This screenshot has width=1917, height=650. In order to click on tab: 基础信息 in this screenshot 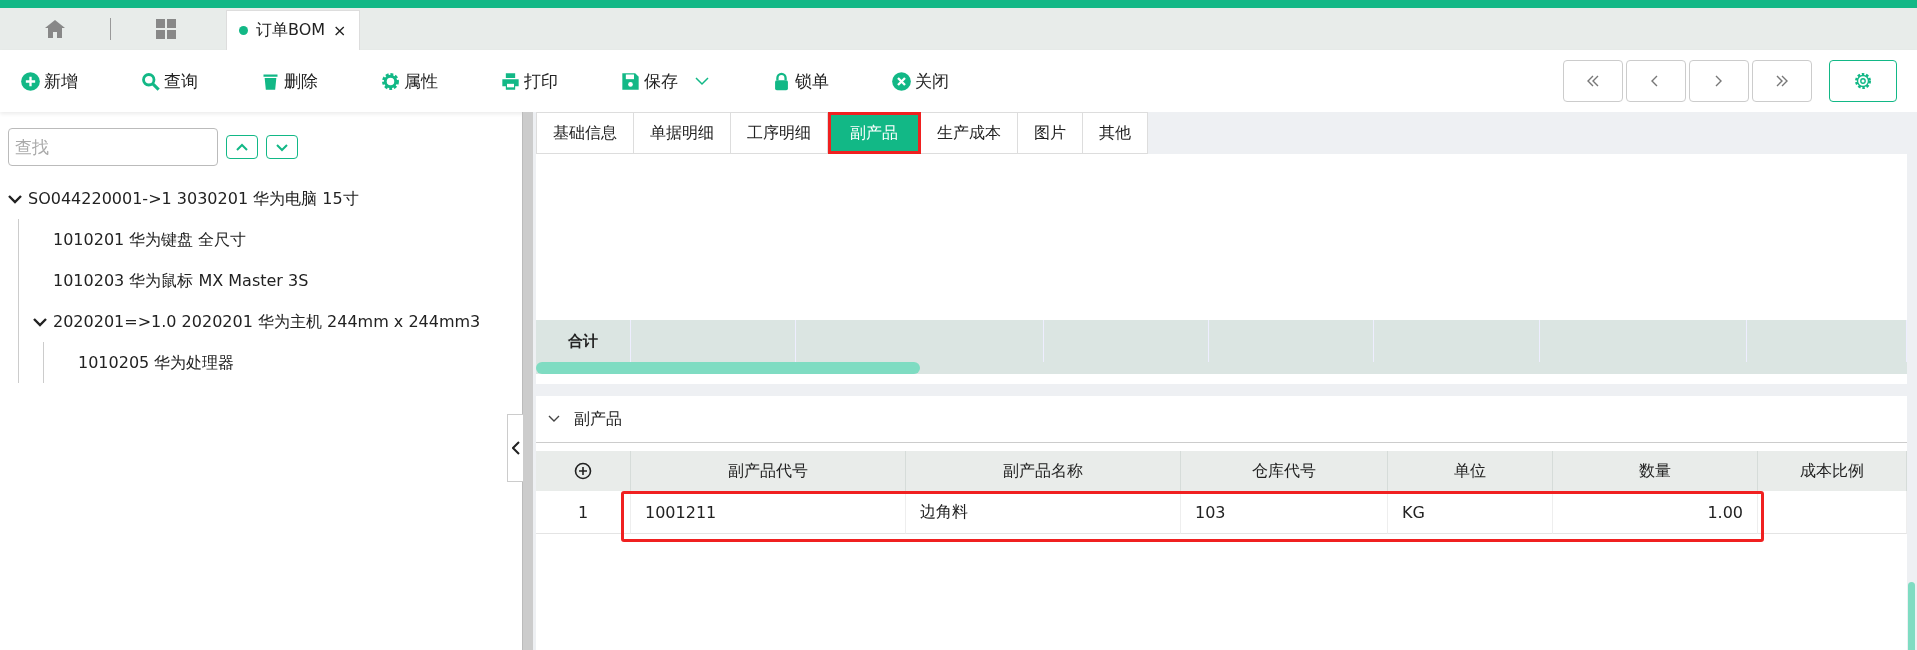, I will do `click(585, 133)`.